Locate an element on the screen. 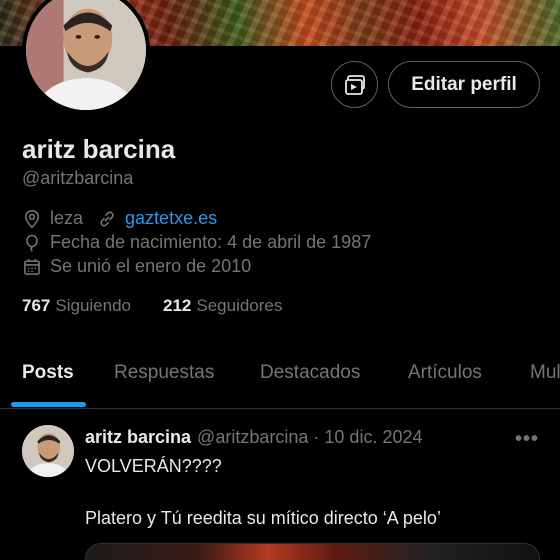 Image resolution: width=560 pixels, height=560 pixels. media-icon is located at coordinates (354, 84).